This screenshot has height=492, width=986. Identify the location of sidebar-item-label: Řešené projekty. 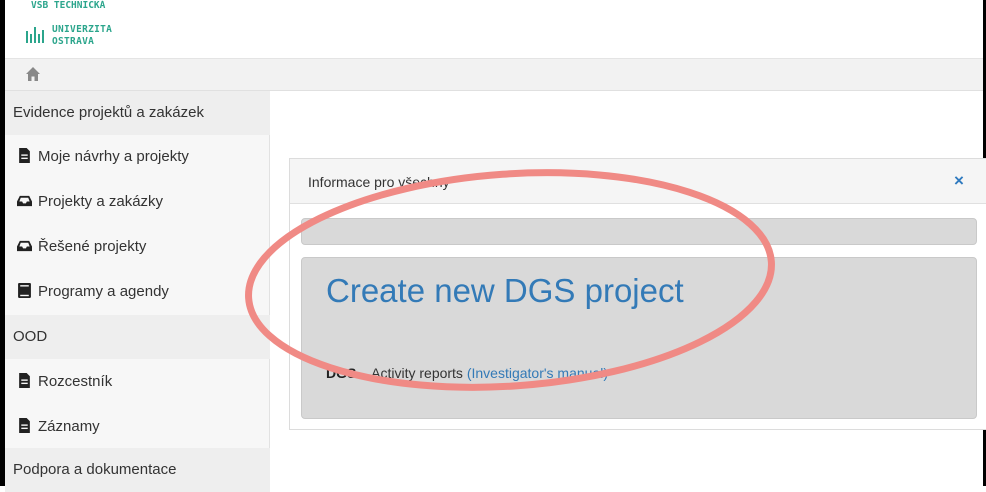
(92, 246).